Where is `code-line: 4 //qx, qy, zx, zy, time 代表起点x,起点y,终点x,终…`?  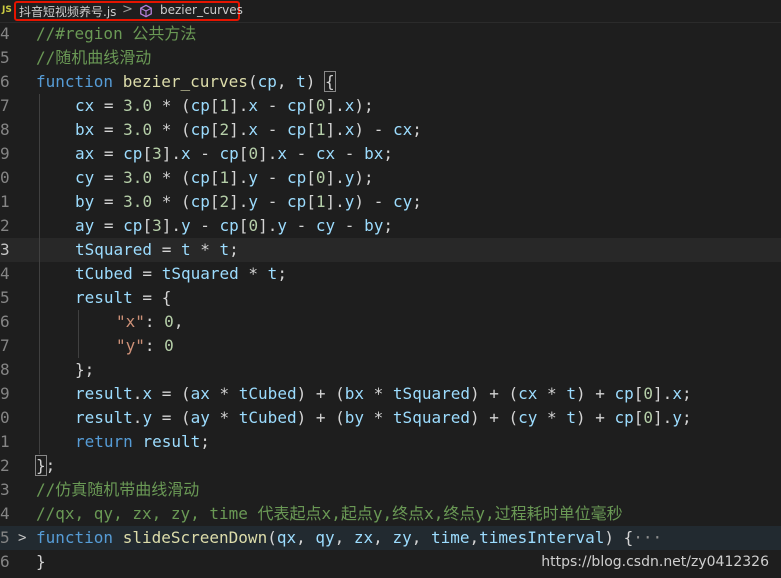 code-line: 4 //qx, qy, zx, zy, time 代表起点x,起点y,终点x,终… is located at coordinates (390, 514).